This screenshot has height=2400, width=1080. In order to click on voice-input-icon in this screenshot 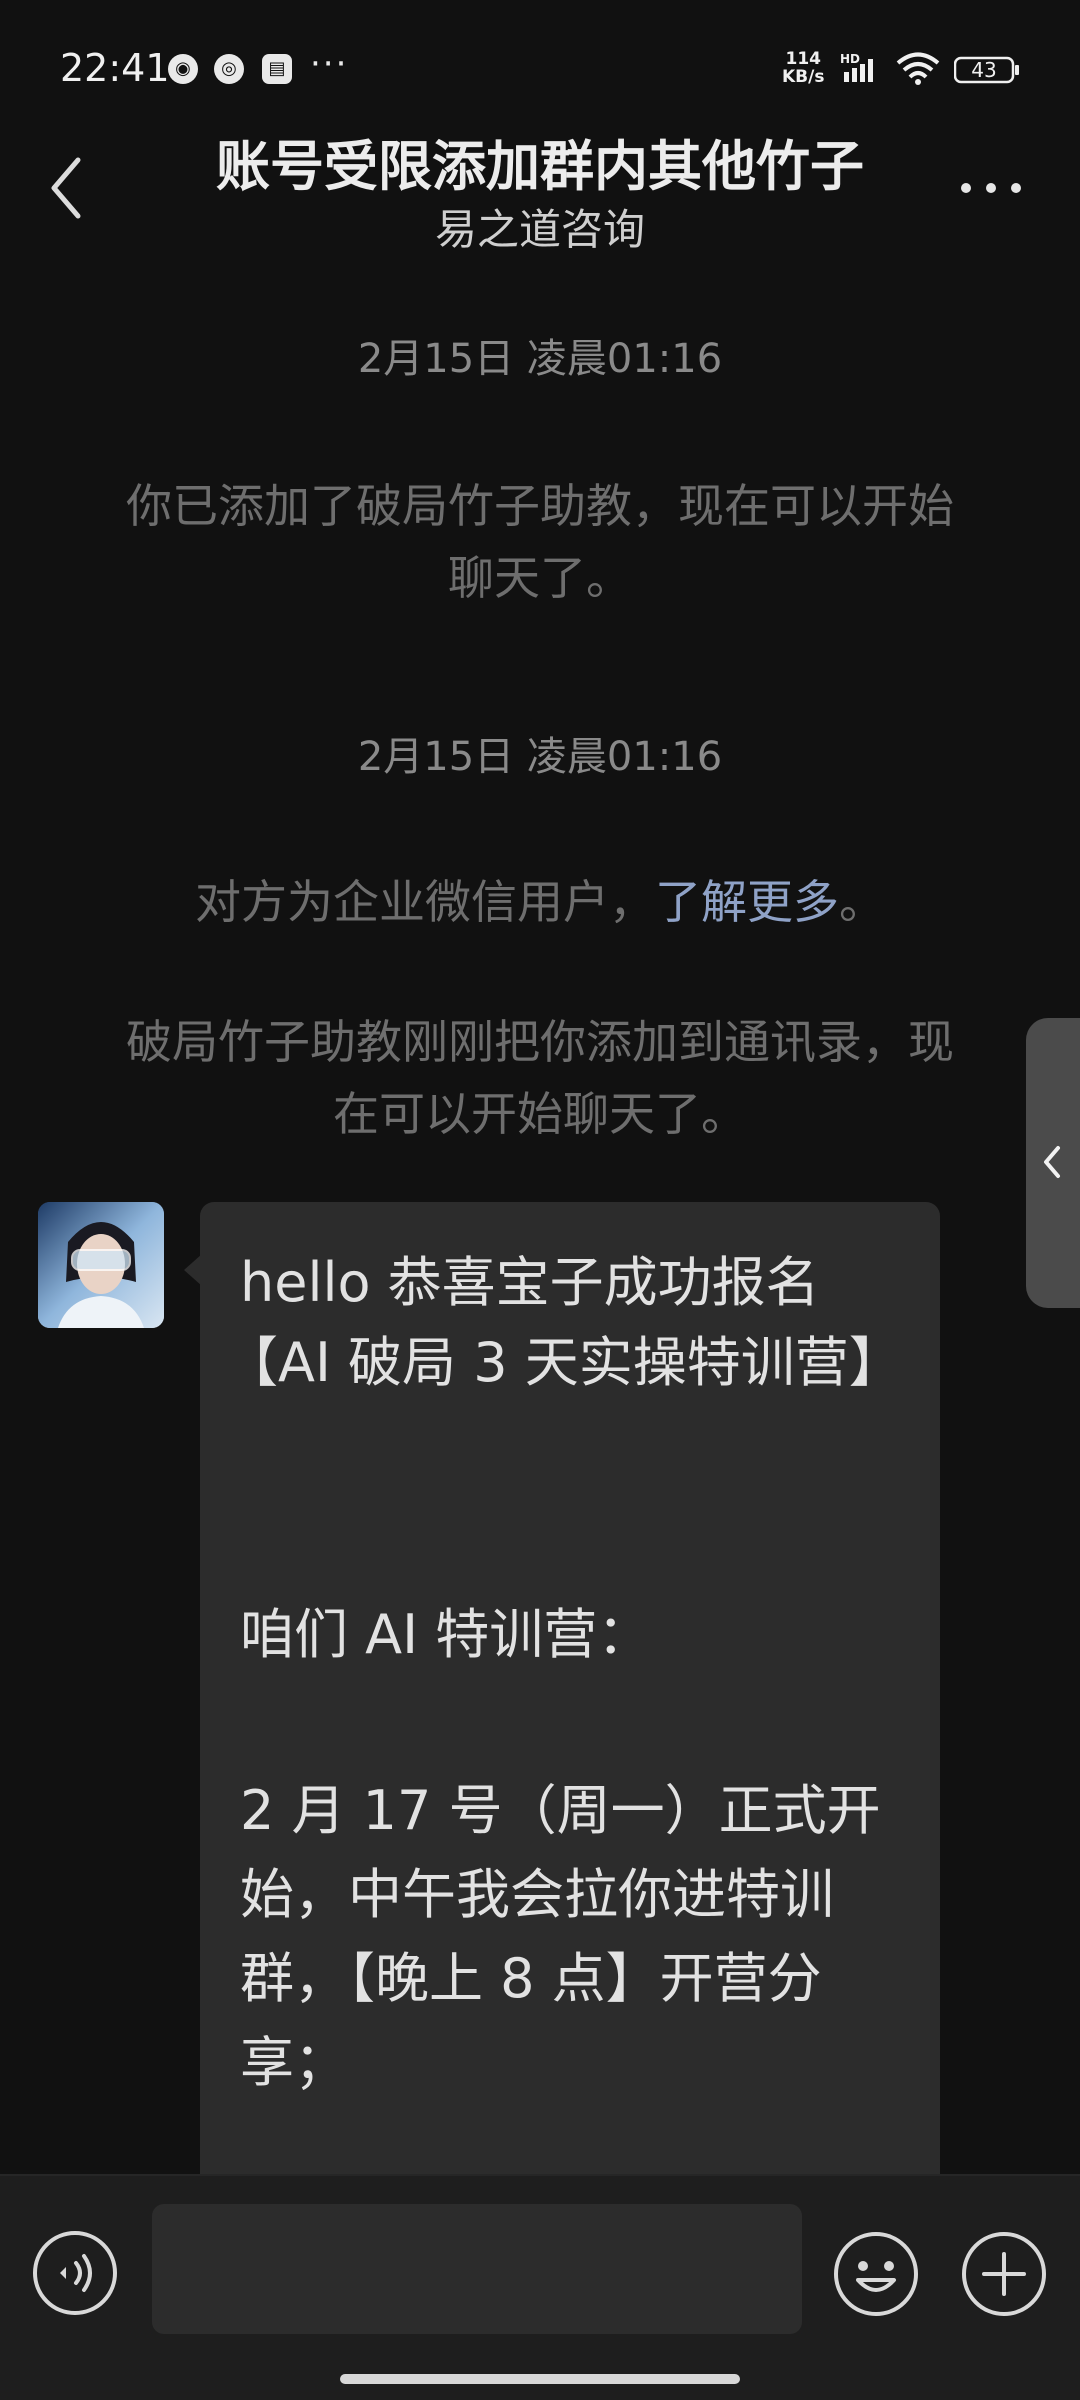, I will do `click(75, 2273)`.